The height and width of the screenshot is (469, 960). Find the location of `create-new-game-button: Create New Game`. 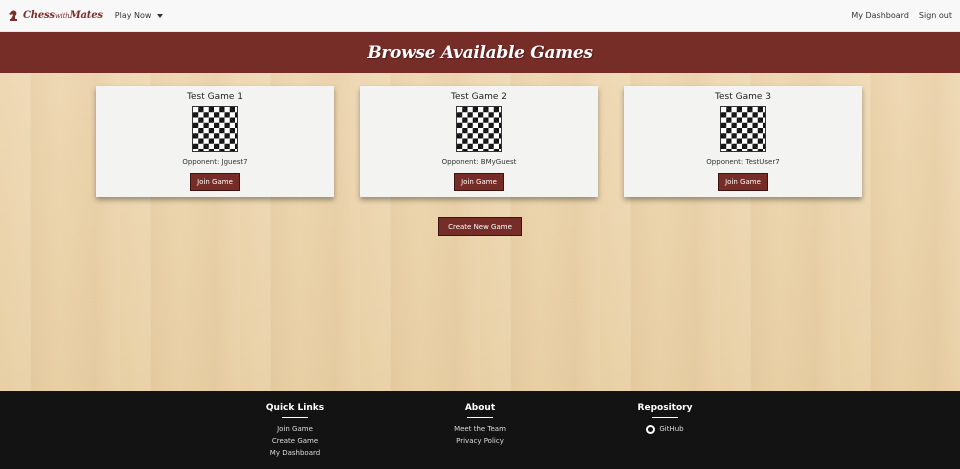

create-new-game-button: Create New Game is located at coordinates (480, 226).